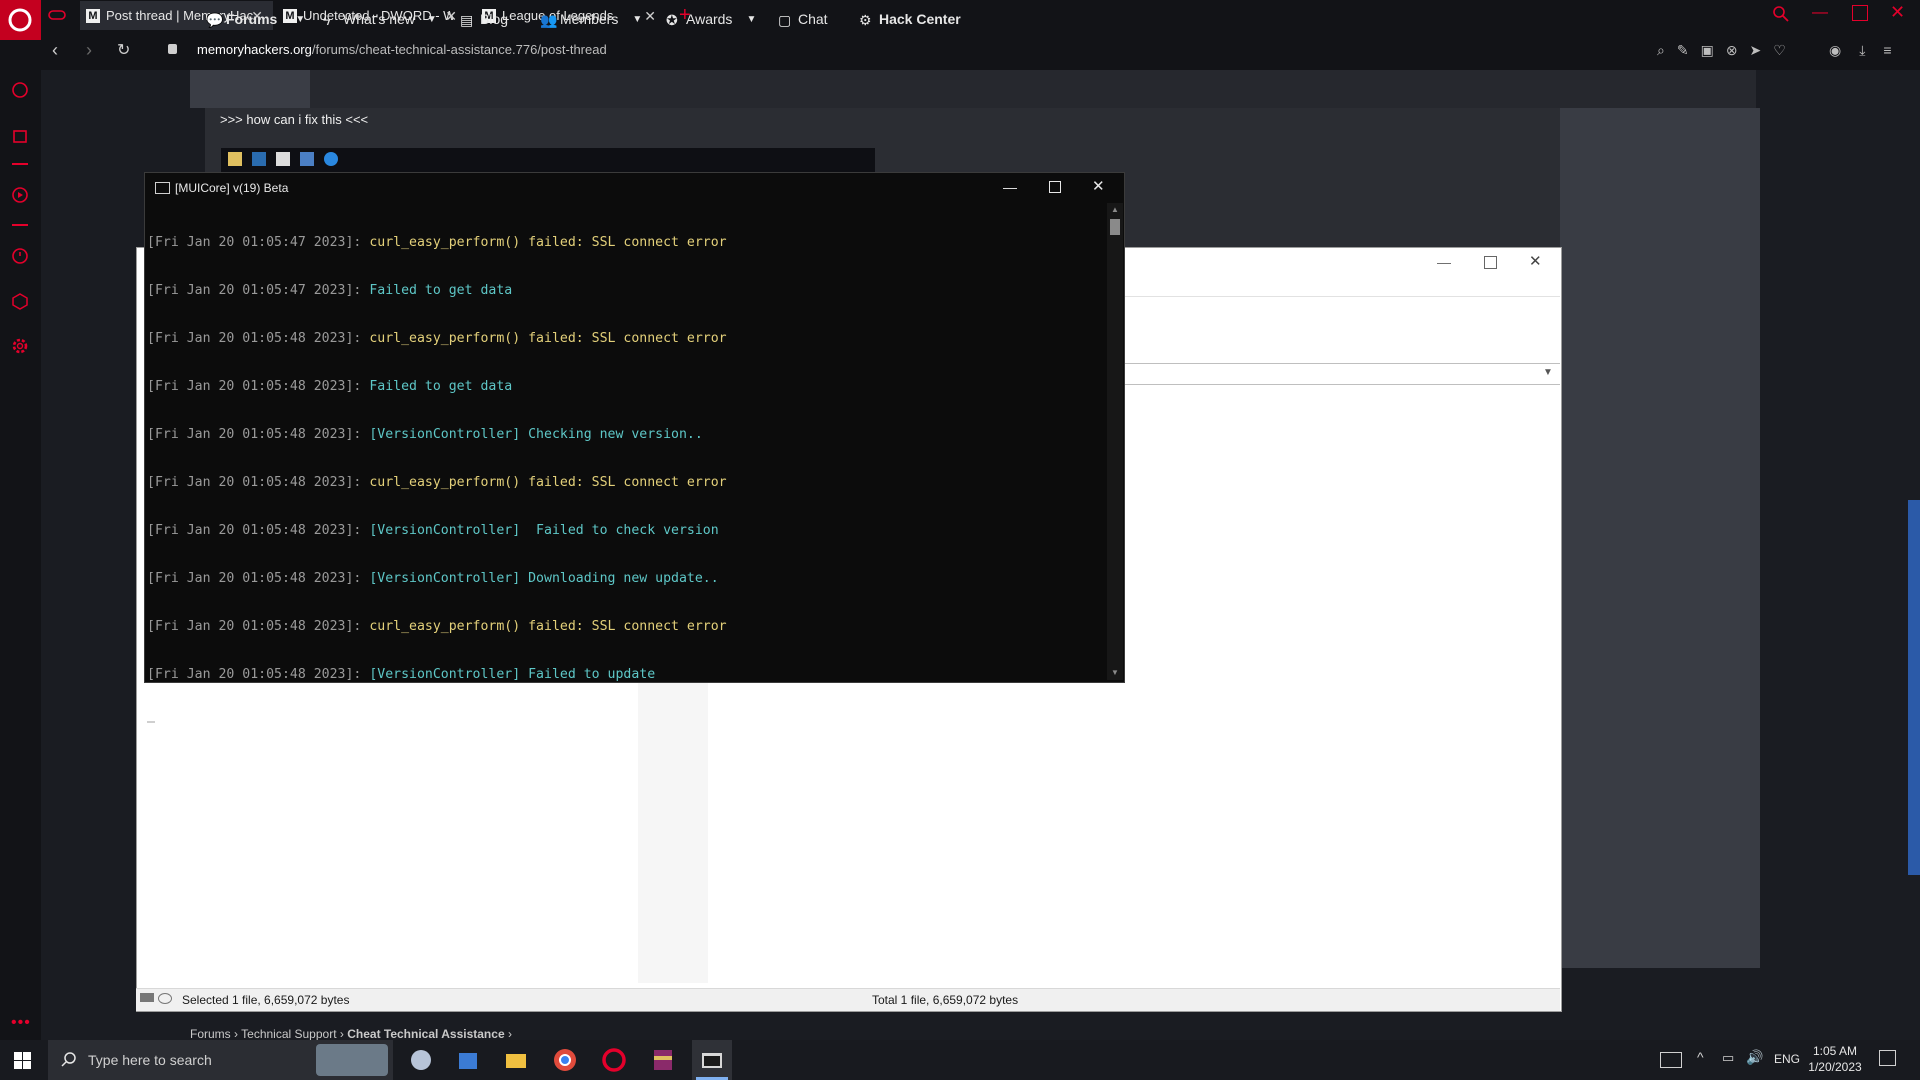 This screenshot has height=1080, width=1920. What do you see at coordinates (20, 195) in the screenshot?
I see `player-icon` at bounding box center [20, 195].